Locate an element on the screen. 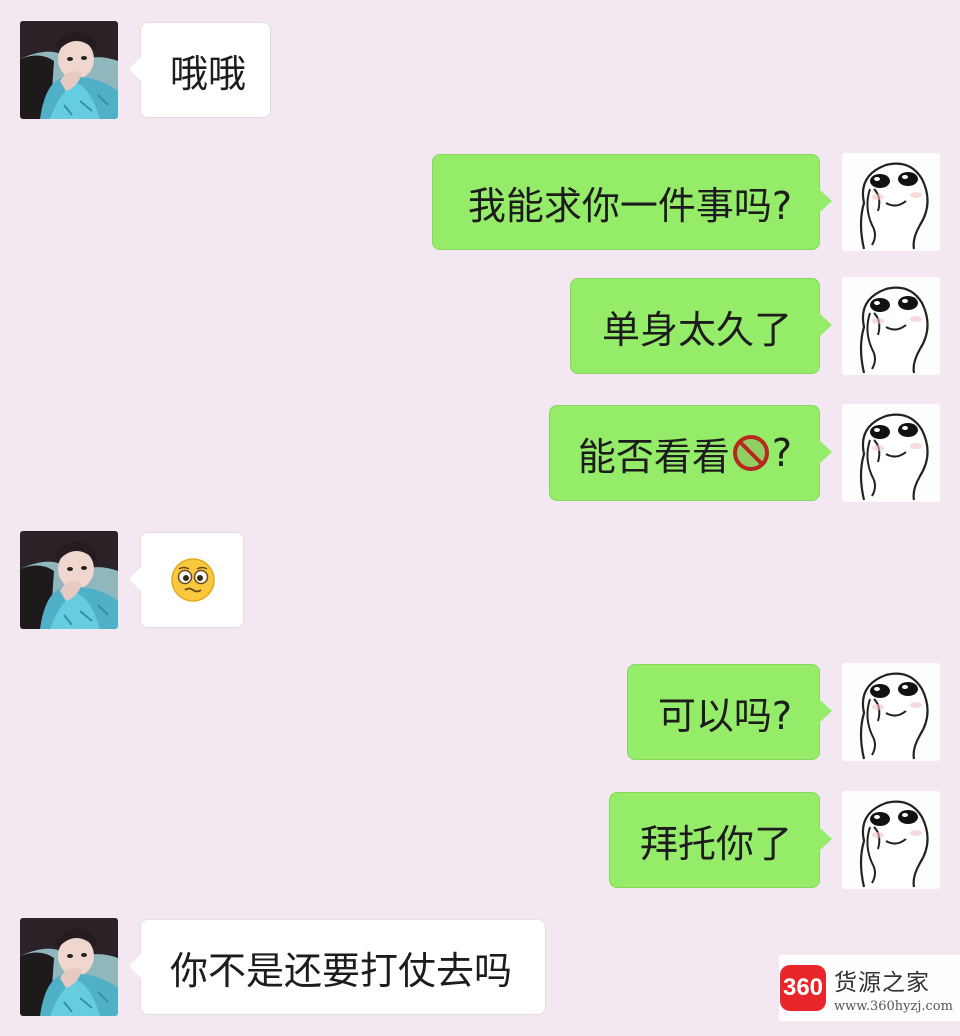  message-text: 拜托你了 is located at coordinates (715, 843).